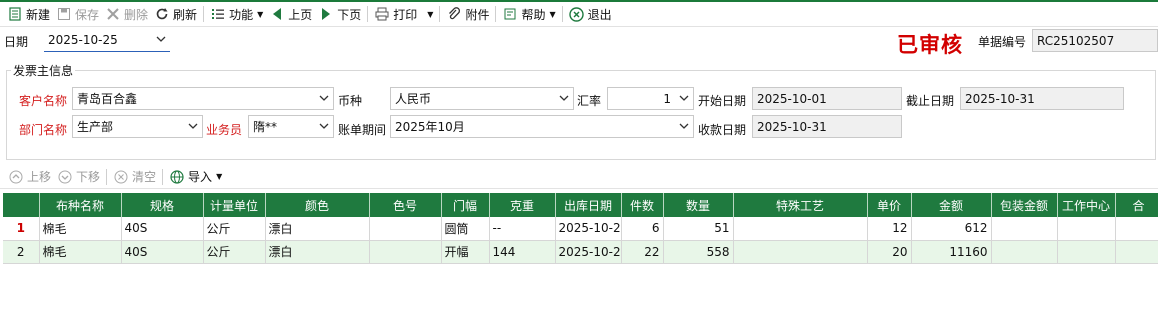 The image size is (1158, 309). Describe the element at coordinates (889, 205) in the screenshot. I see `col-header-price: 单价` at that location.